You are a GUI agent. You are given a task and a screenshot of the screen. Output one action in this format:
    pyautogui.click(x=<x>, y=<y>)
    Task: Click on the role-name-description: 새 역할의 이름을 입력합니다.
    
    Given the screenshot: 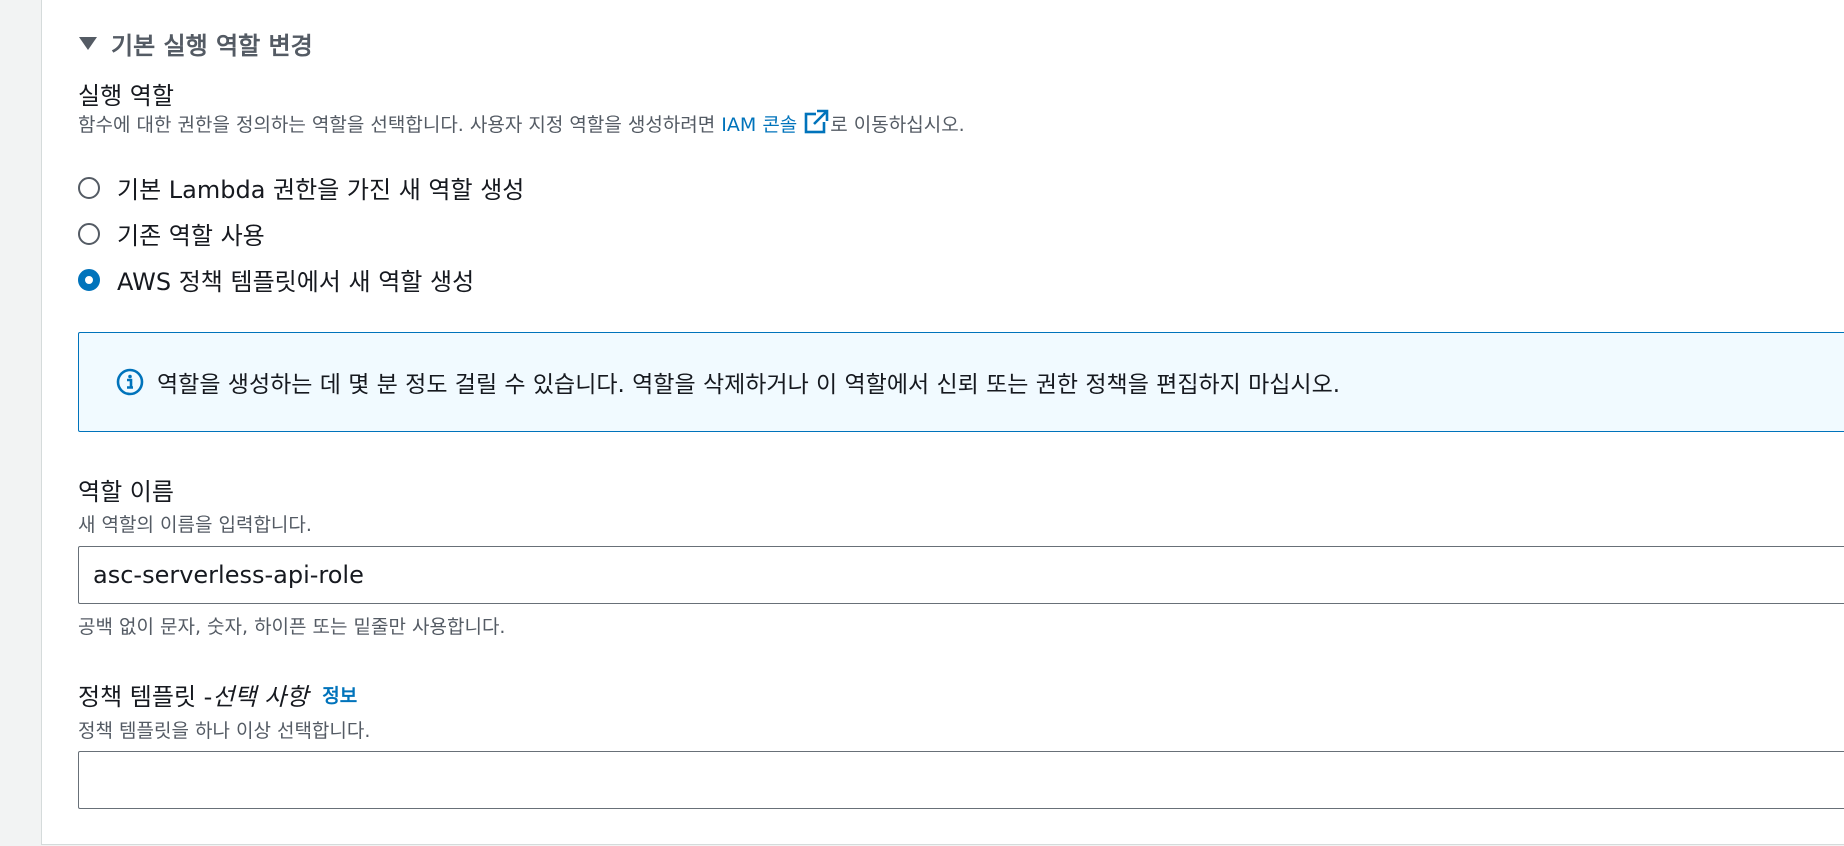 What is the action you would take?
    pyautogui.click(x=195, y=525)
    